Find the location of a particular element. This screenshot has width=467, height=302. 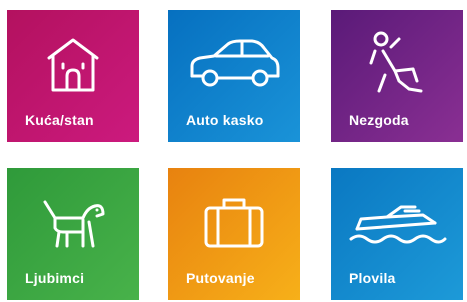

house-icon is located at coordinates (73, 64).